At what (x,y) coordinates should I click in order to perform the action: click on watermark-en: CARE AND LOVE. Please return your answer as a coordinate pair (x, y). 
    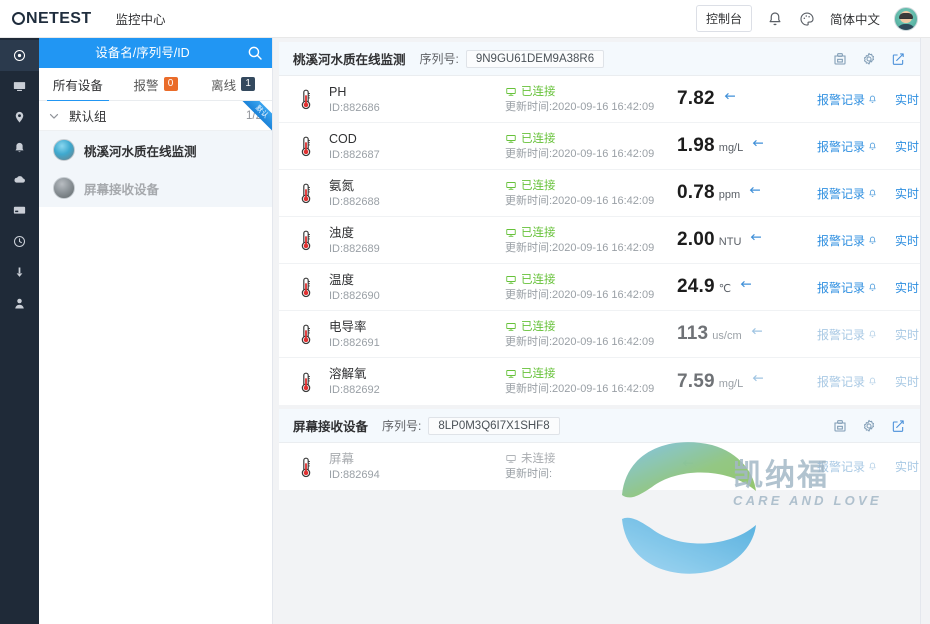
    Looking at the image, I should click on (807, 500).